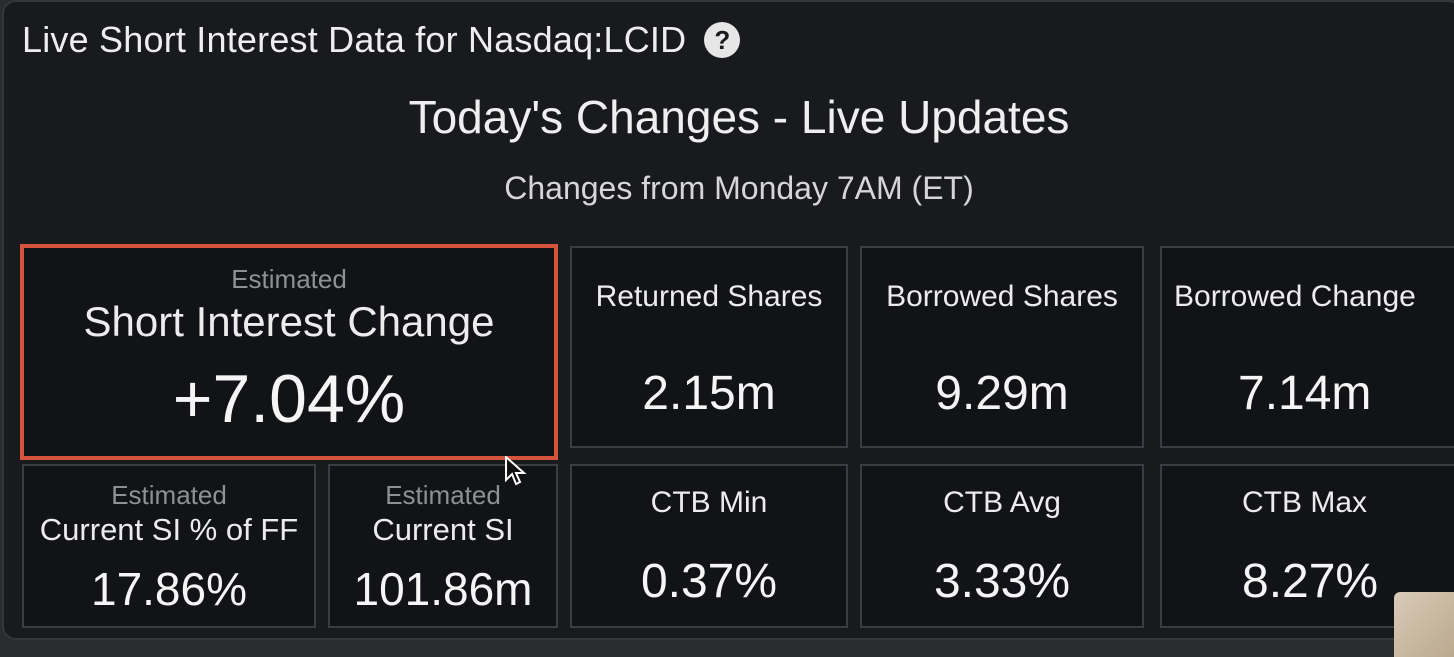  Describe the element at coordinates (443, 589) in the screenshot. I see `current-si-value: 101.86m` at that location.